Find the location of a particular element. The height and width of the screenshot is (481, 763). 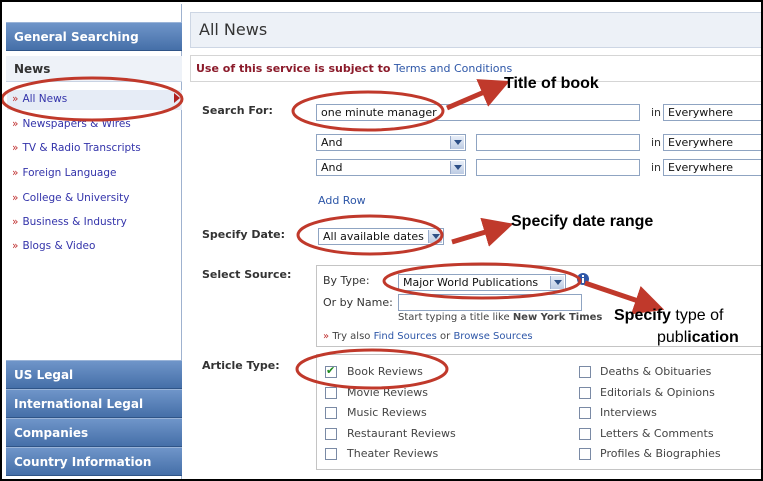

sidebar-item-college: » College & University is located at coordinates (70, 198).